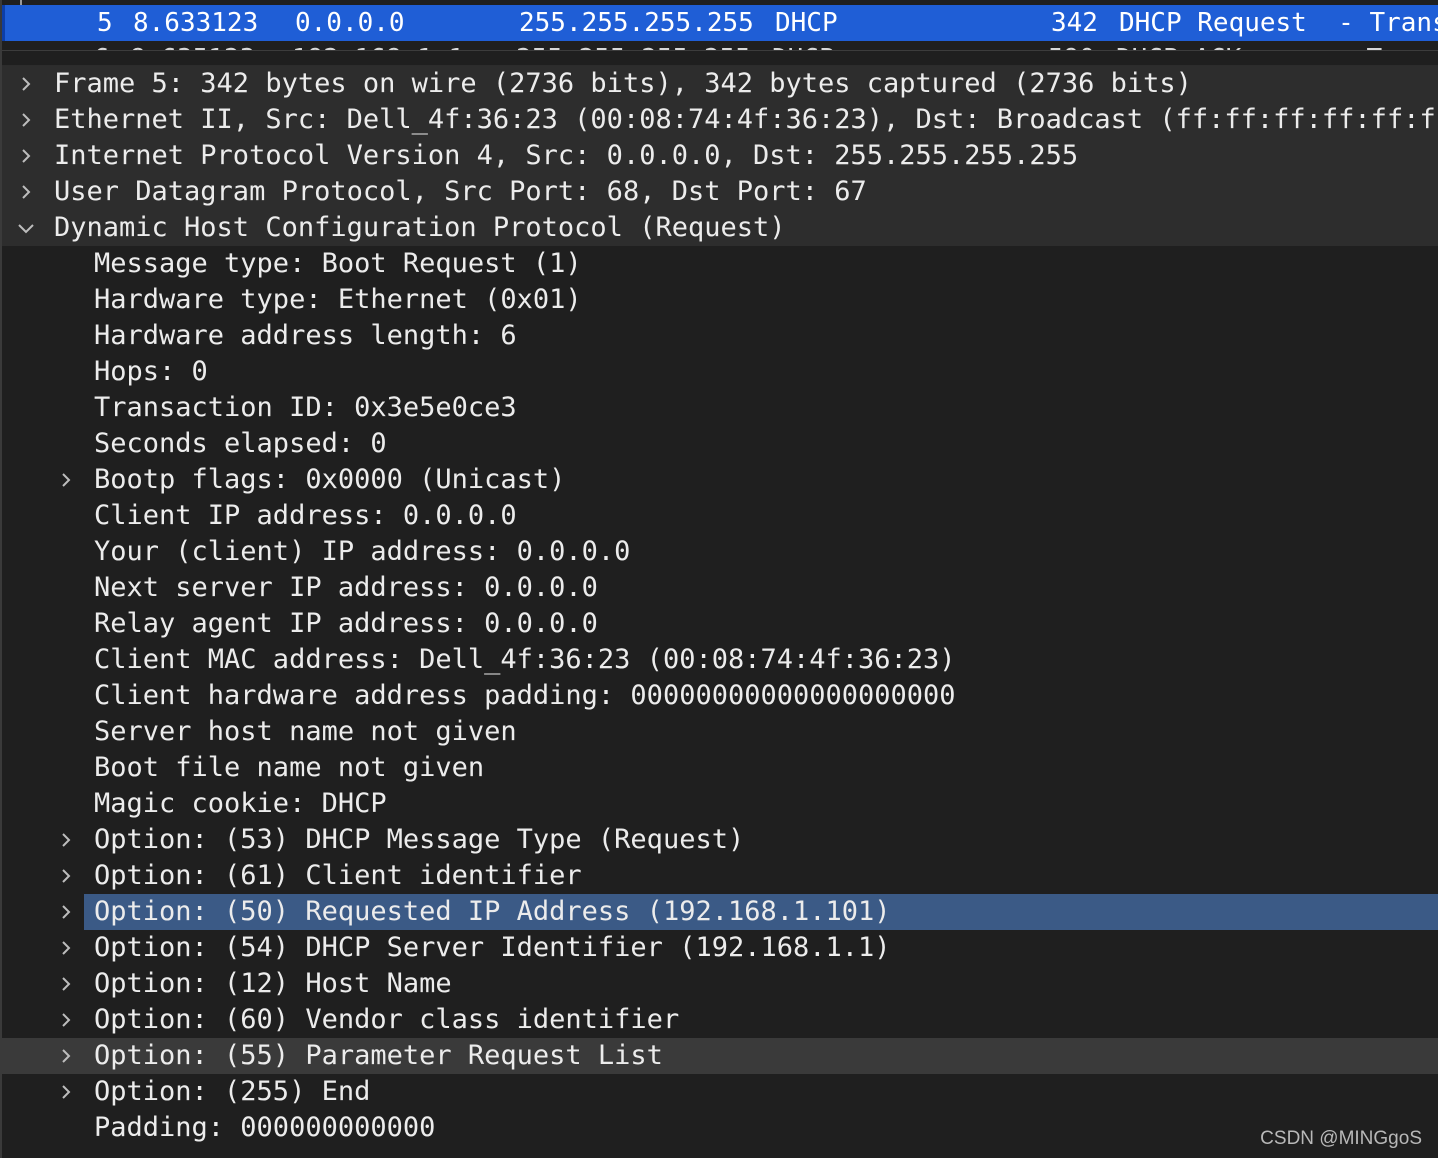 The image size is (1438, 1158). Describe the element at coordinates (305, 335) in the screenshot. I see `field-label: Hardware address length: 6` at that location.